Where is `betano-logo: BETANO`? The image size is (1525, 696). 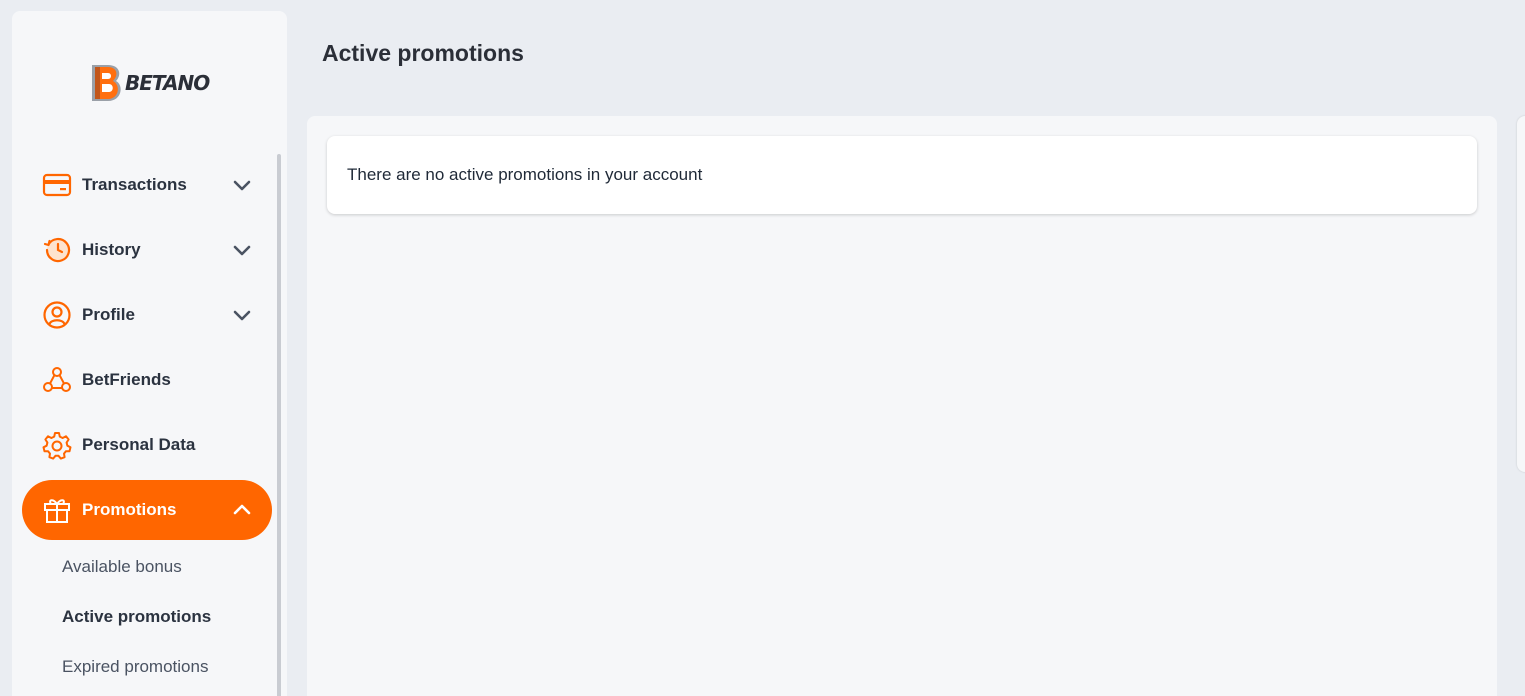 betano-logo: BETANO is located at coordinates (148, 83).